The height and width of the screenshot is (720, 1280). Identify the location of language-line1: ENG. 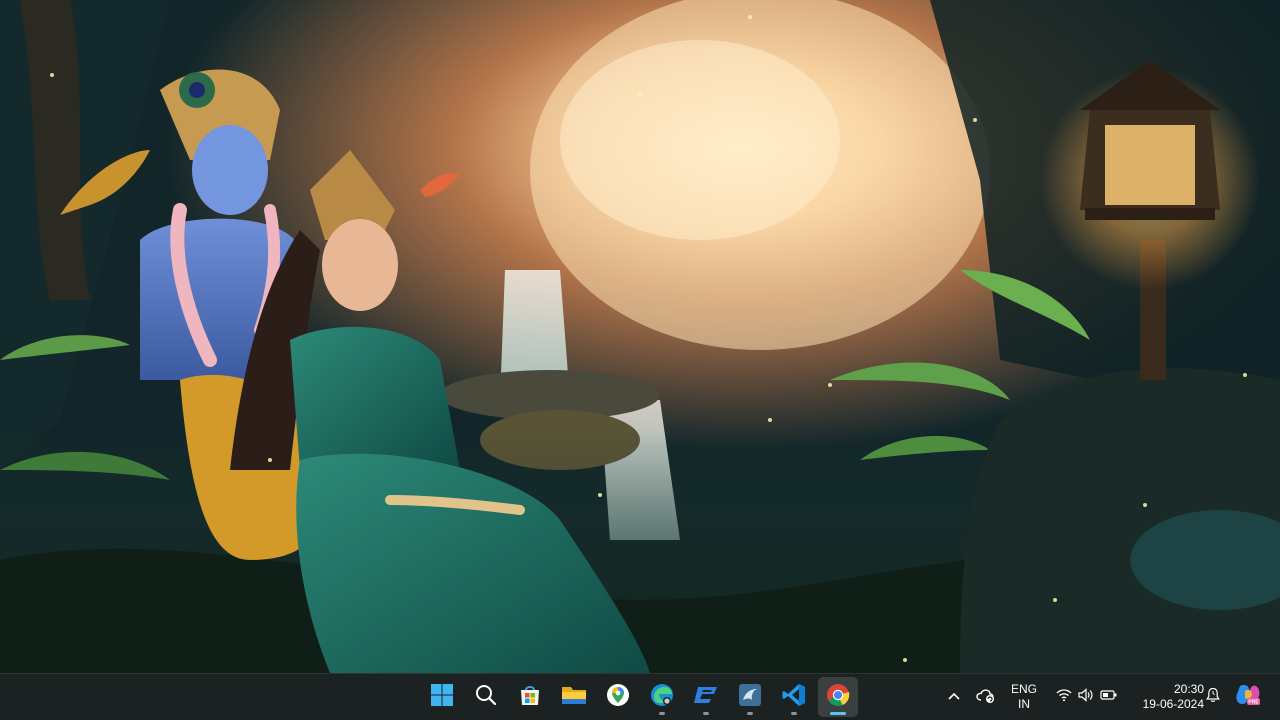
(1023, 689).